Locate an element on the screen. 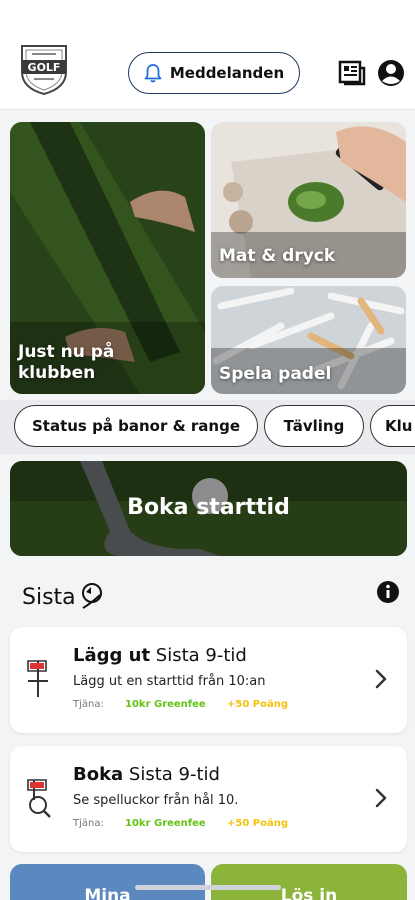 The width and height of the screenshot is (415, 900). tile-club-now: Just nu på klubben is located at coordinates (107, 258).